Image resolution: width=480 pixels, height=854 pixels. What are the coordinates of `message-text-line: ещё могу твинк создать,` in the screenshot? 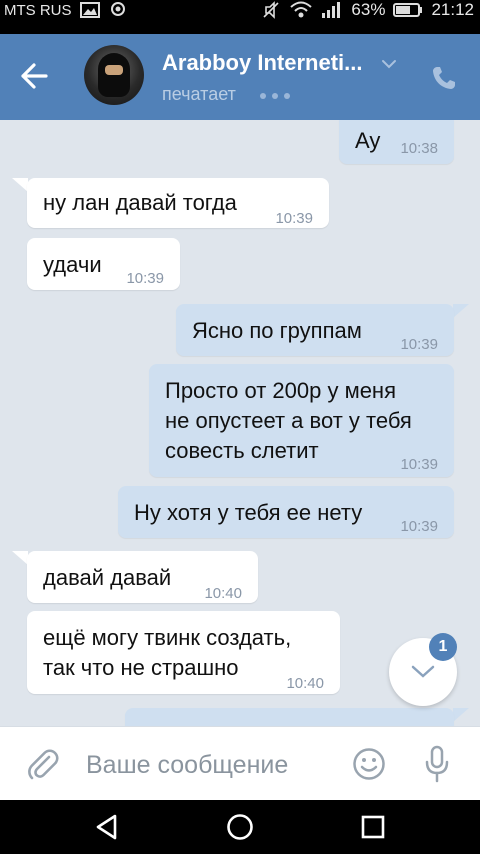 It's located at (167, 637).